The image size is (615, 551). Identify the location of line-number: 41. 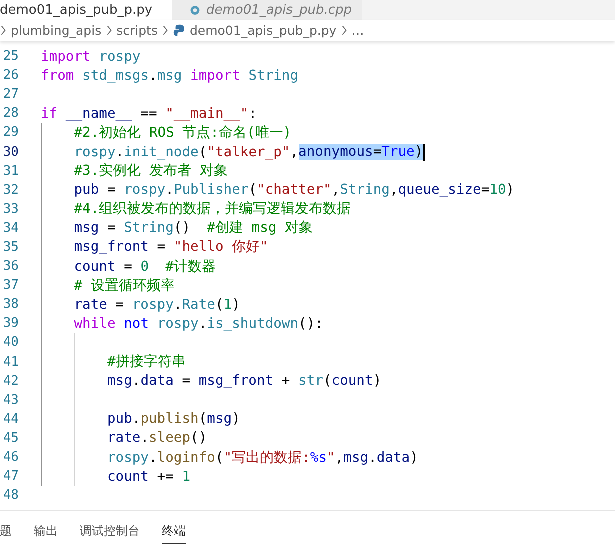
(10, 362).